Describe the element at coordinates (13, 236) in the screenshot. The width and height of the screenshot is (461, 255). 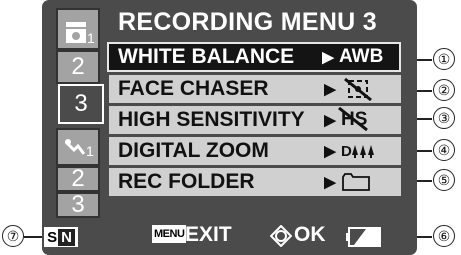
I see `callout-7: ⑦` at that location.